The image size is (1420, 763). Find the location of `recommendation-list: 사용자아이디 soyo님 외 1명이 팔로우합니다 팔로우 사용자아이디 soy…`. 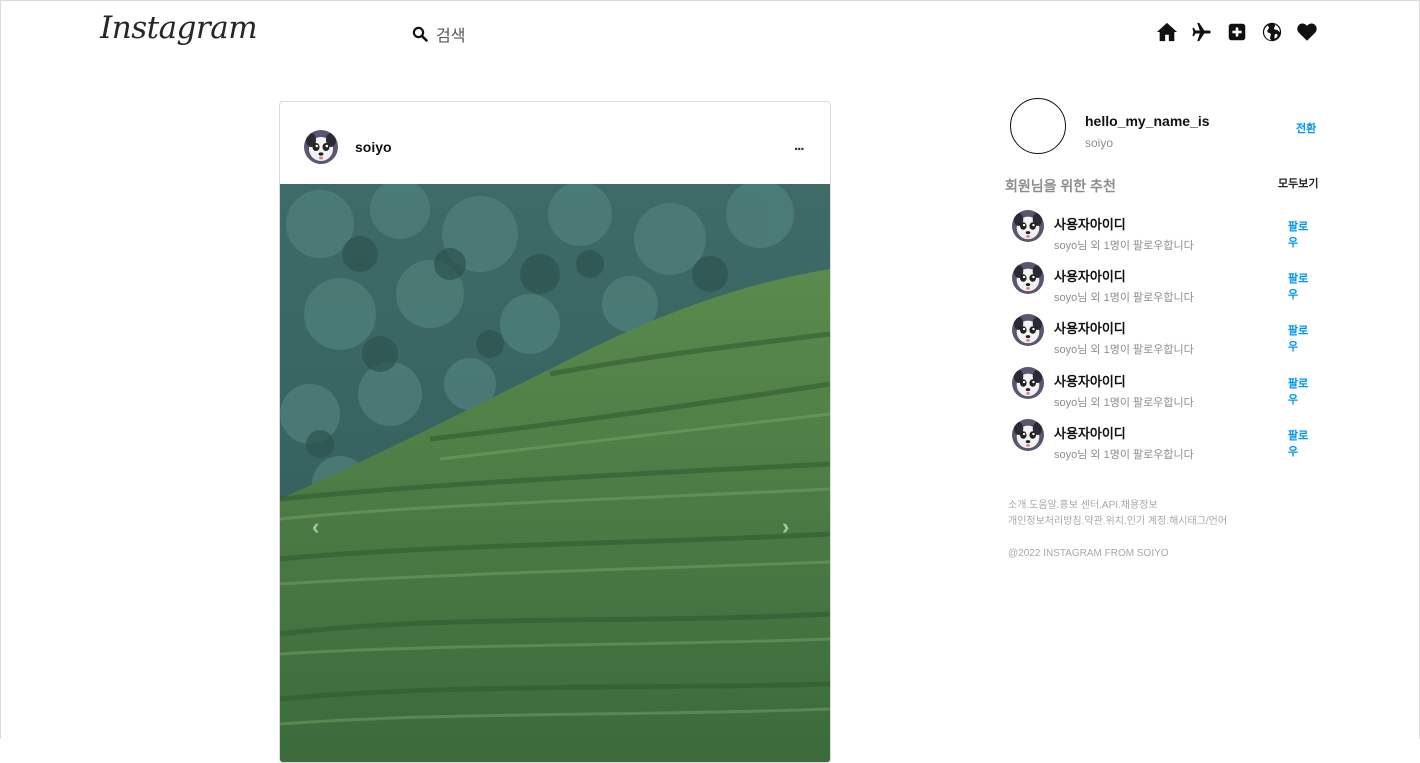

recommendation-list: 사용자아이디 soyo님 외 1명이 팔로우합니다 팔로우 사용자아이디 soy… is located at coordinates (1165, 340).